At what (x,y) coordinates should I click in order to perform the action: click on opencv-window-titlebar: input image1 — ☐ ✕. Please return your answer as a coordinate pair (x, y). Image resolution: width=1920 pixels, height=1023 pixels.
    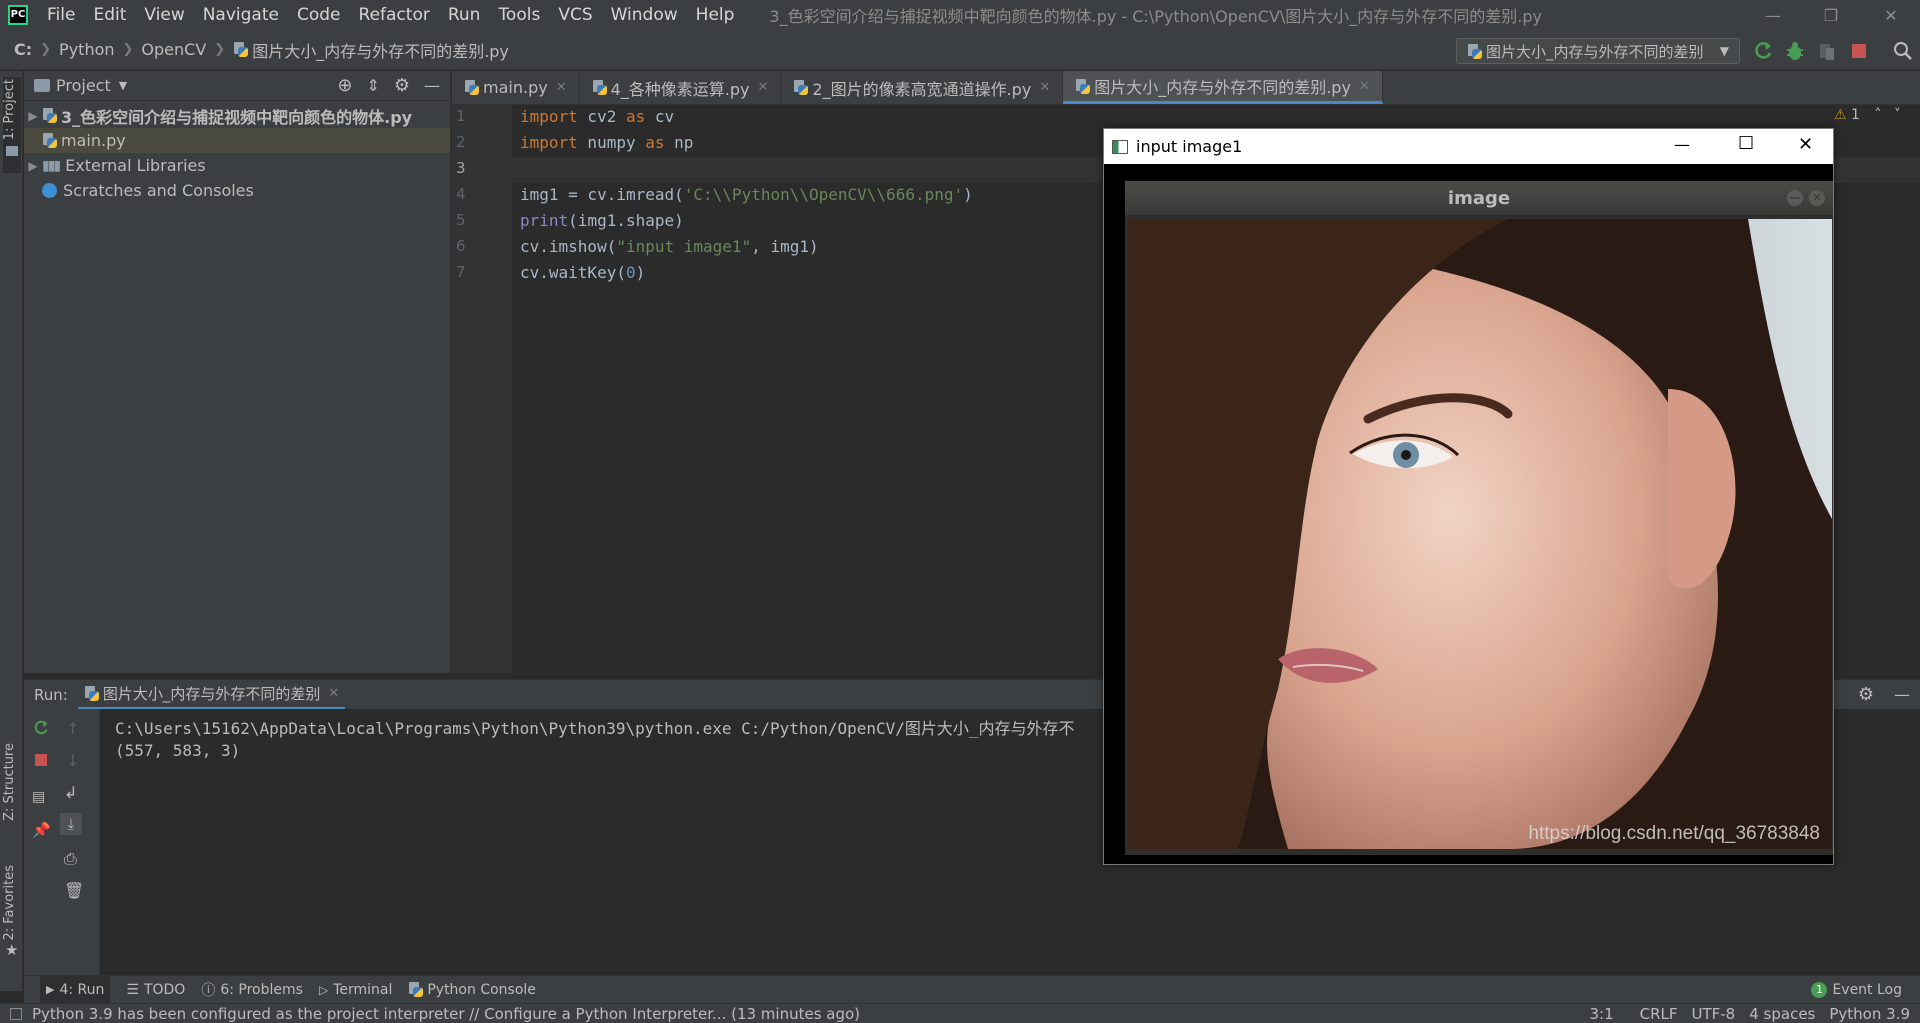
    Looking at the image, I should click on (1468, 146).